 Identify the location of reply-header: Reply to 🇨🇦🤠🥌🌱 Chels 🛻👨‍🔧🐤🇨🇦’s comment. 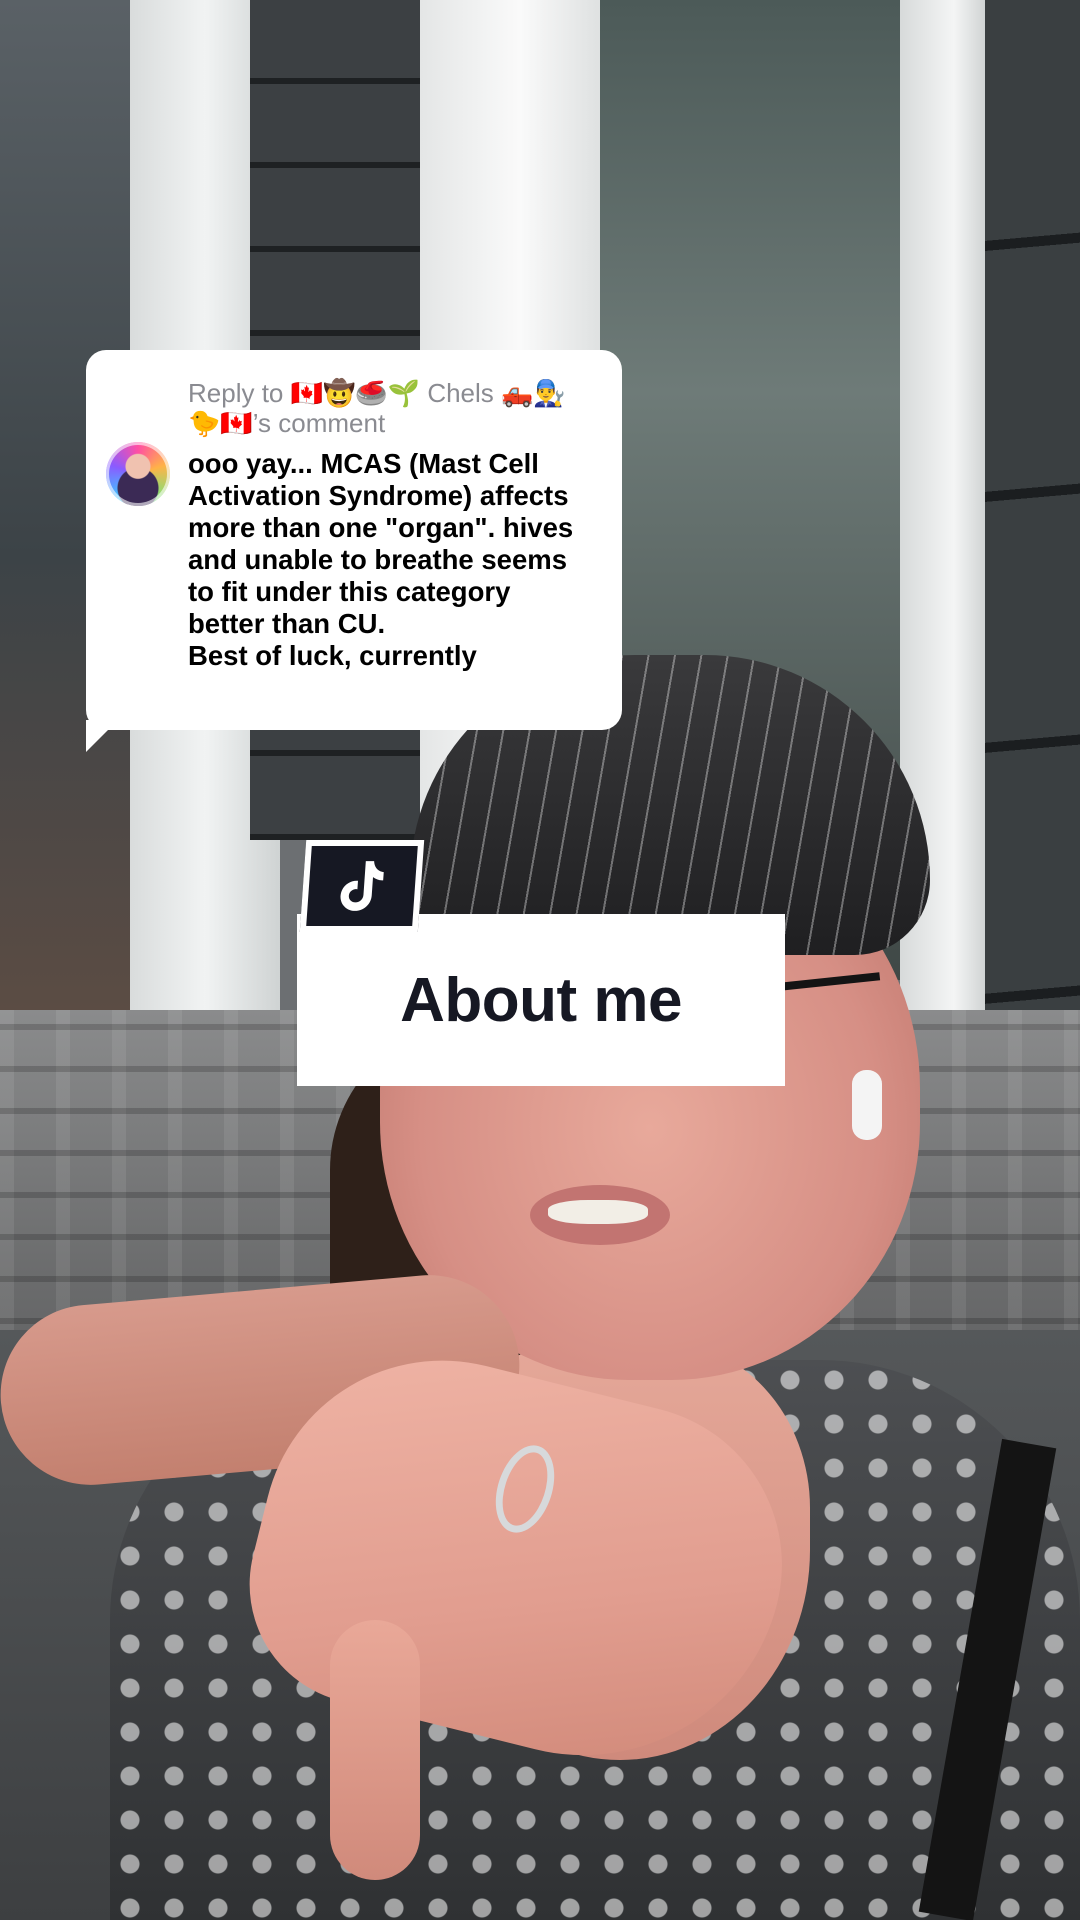
(377, 408).